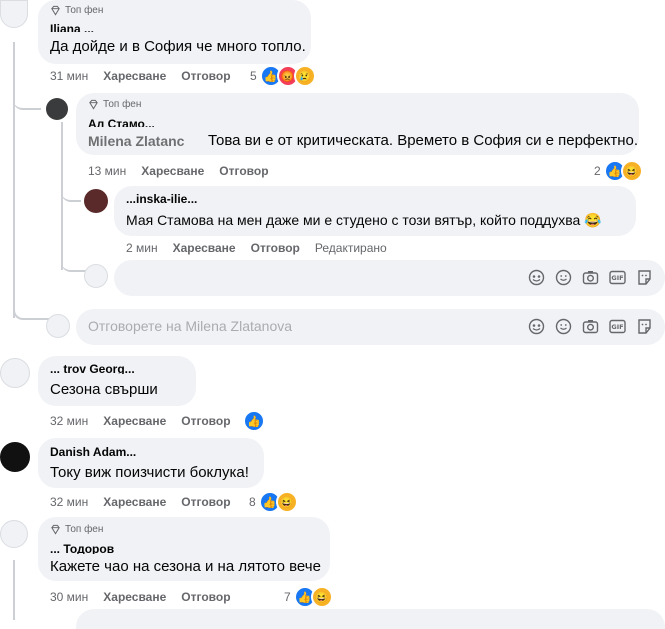  What do you see at coordinates (149, 472) in the screenshot?
I see `comment-text: Току виж поизчисти боклука!` at bounding box center [149, 472].